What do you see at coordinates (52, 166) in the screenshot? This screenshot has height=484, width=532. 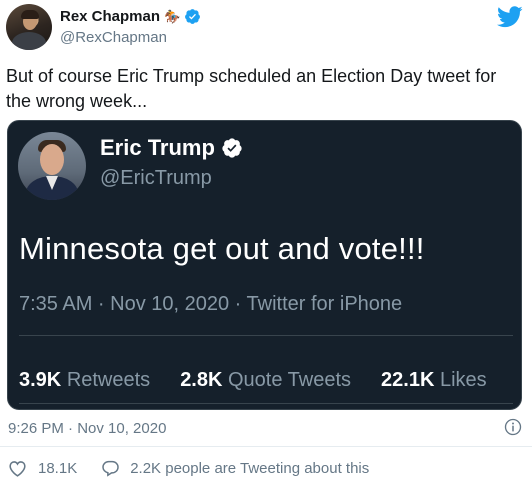 I see `quoted-author-avatar` at bounding box center [52, 166].